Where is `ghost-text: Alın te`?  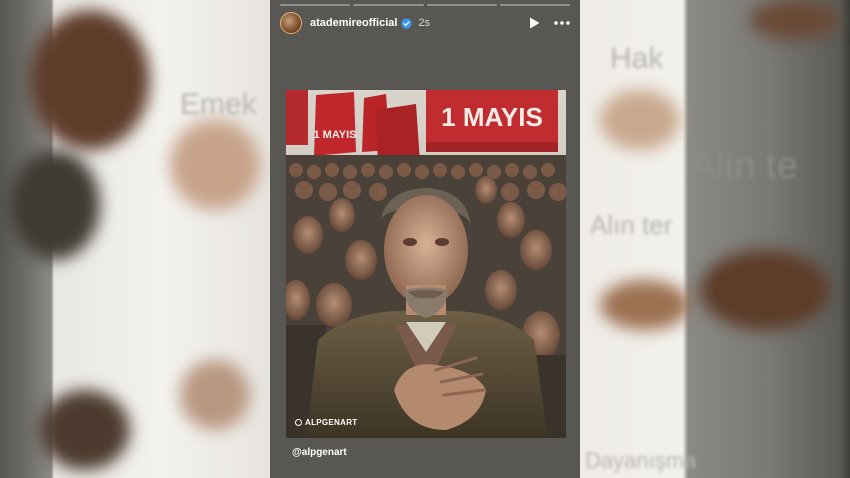
ghost-text: Alın te is located at coordinates (744, 166).